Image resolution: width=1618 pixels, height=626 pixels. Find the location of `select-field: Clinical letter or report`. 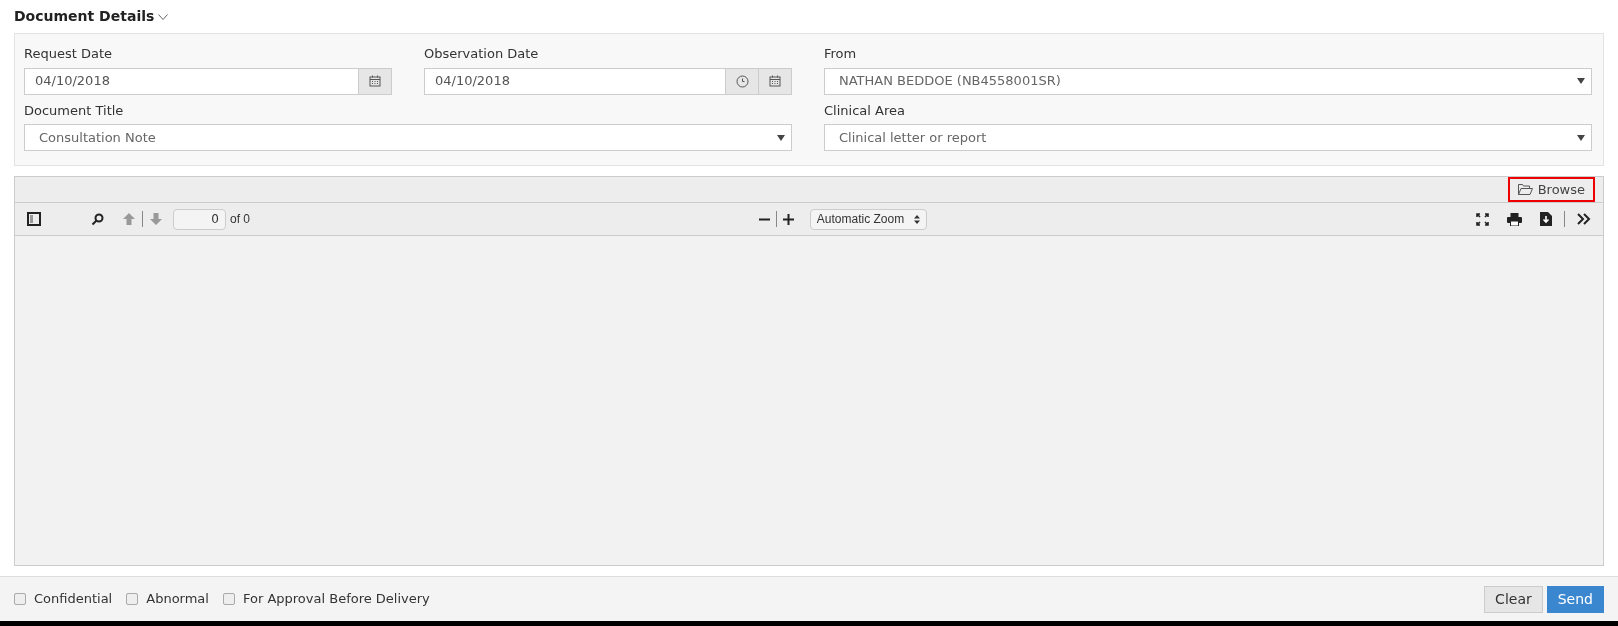

select-field: Clinical letter or report is located at coordinates (1208, 137).